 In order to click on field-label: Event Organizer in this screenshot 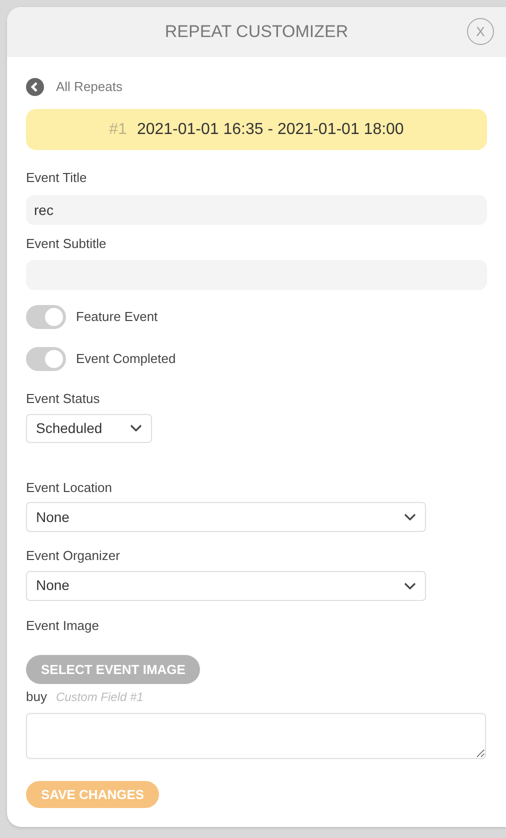, I will do `click(73, 556)`.